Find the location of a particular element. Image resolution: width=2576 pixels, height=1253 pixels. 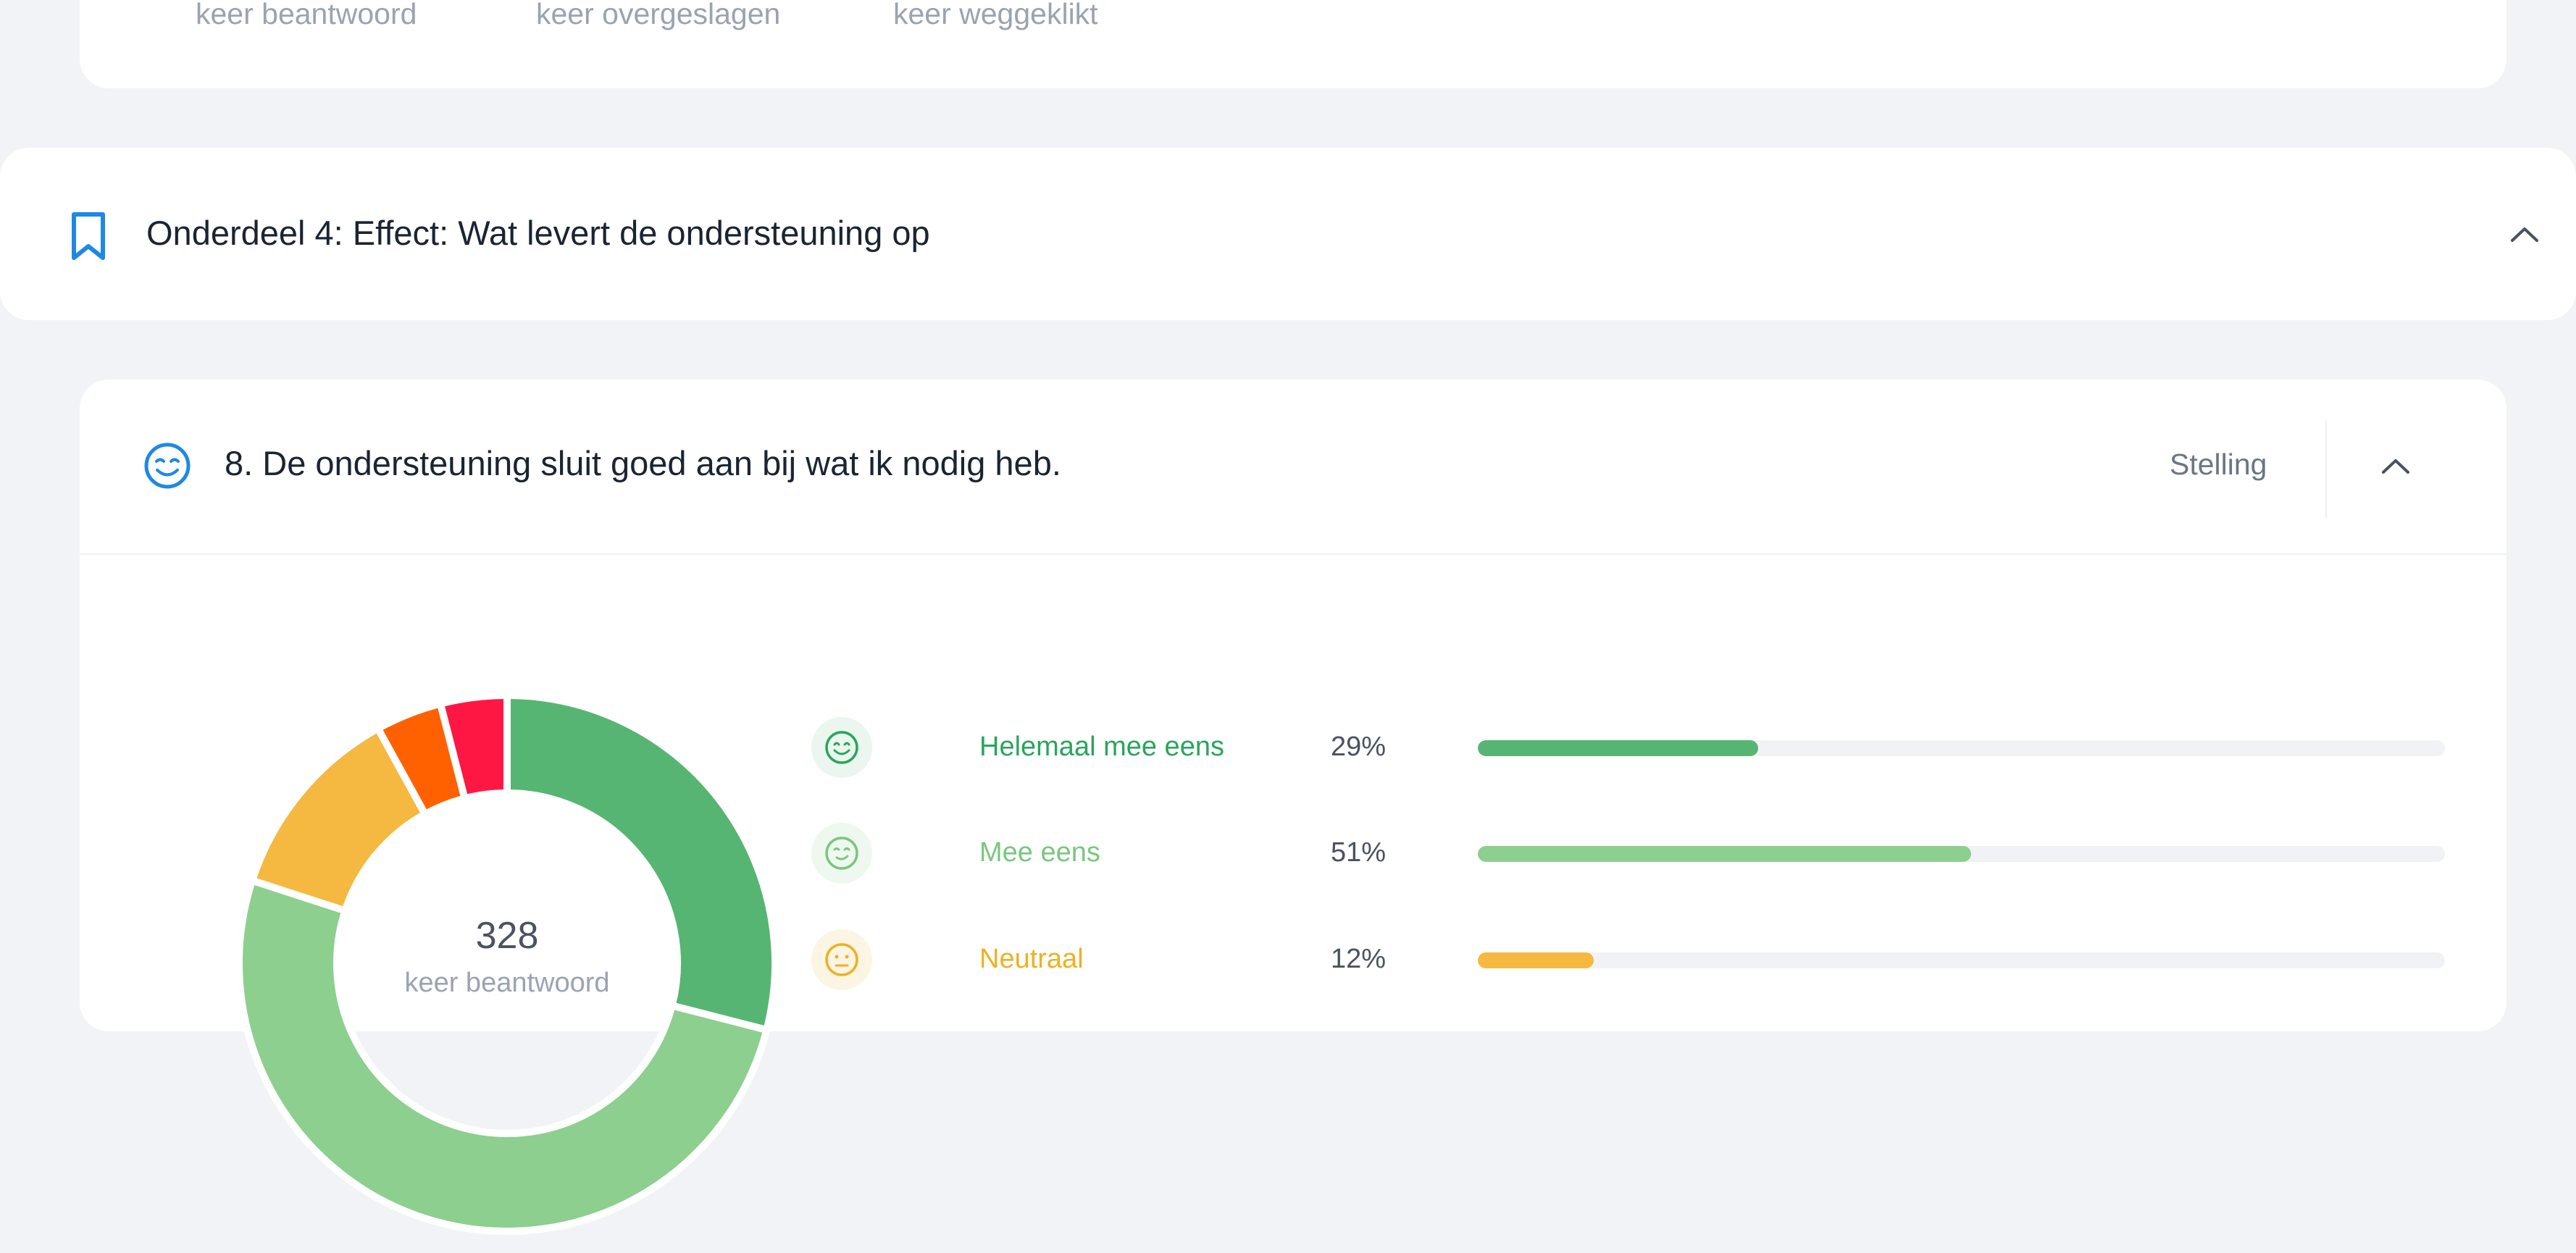

answer-row: Mee eens 51% is located at coordinates (1630, 855).